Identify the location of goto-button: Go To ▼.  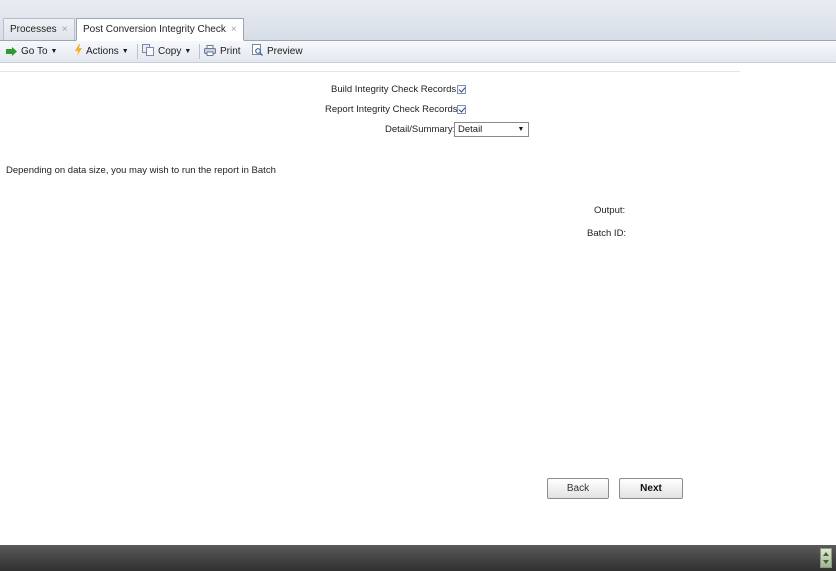
(31, 51).